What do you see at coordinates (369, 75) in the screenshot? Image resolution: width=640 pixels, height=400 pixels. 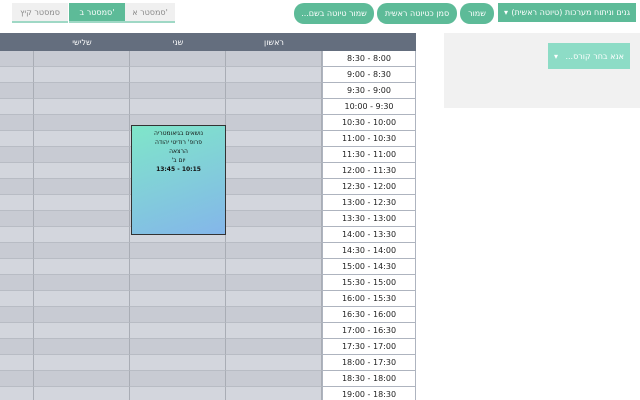 I see `time-slot-label: 9:00 - 8:30` at bounding box center [369, 75].